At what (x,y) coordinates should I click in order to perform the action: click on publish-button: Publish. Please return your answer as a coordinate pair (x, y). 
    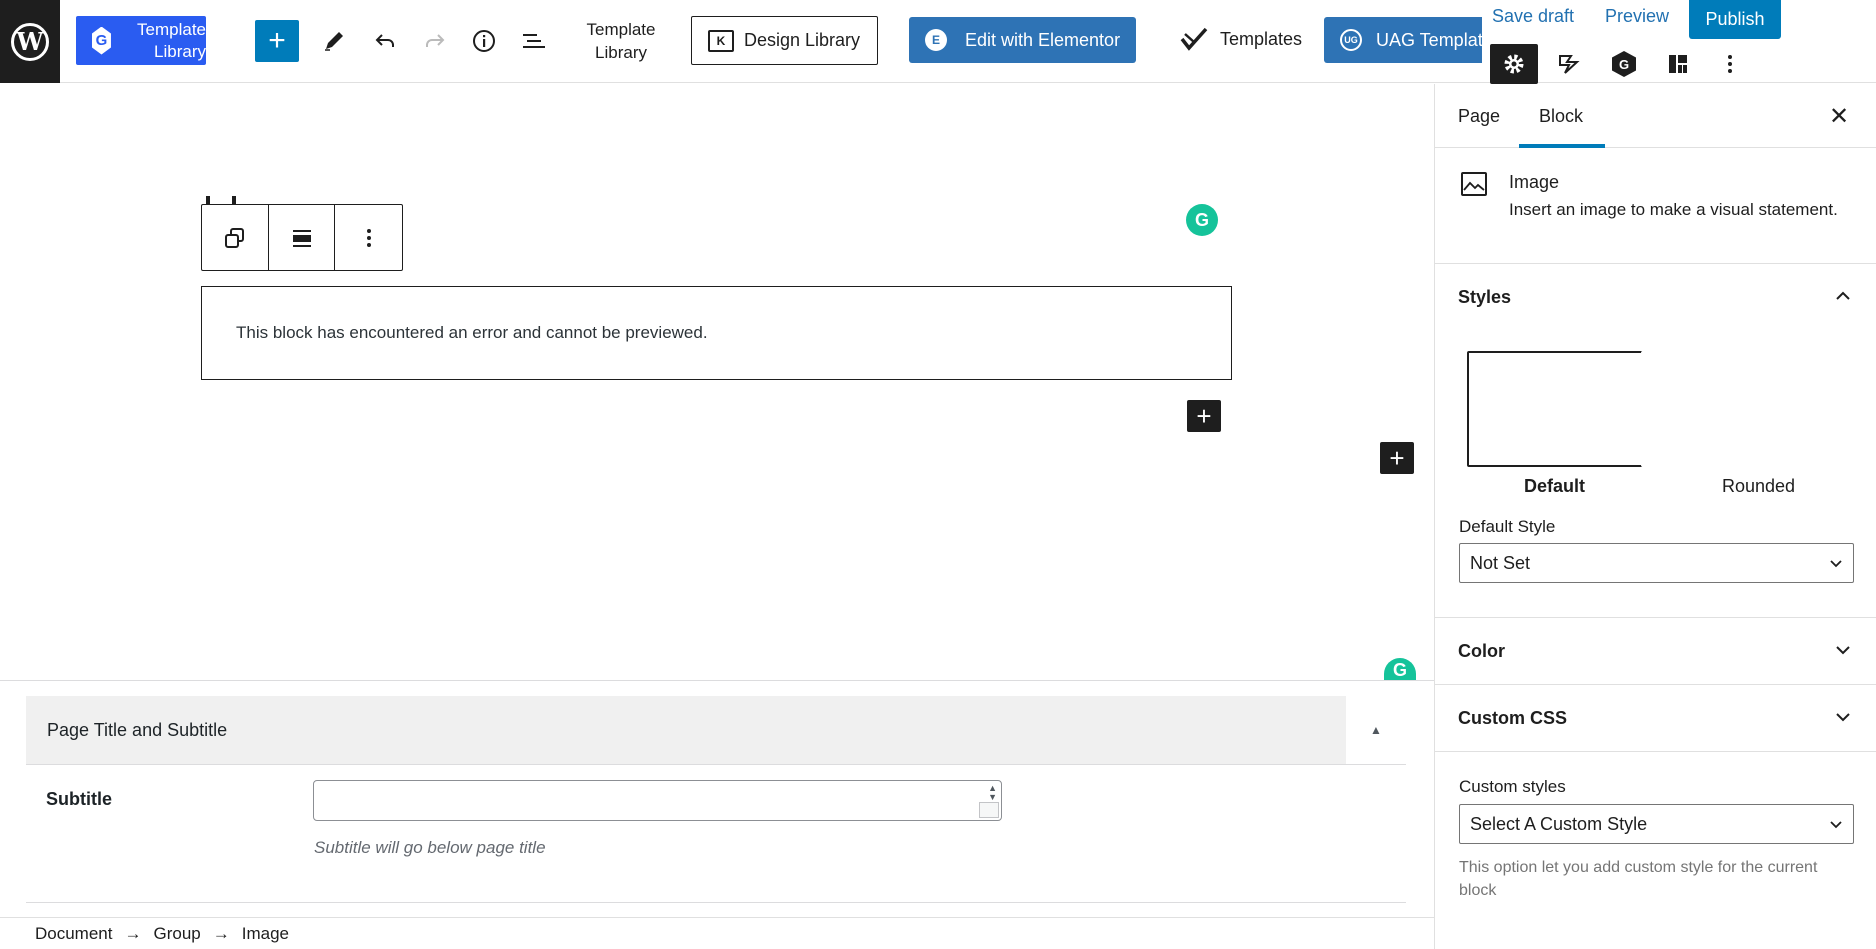
    Looking at the image, I should click on (1735, 19).